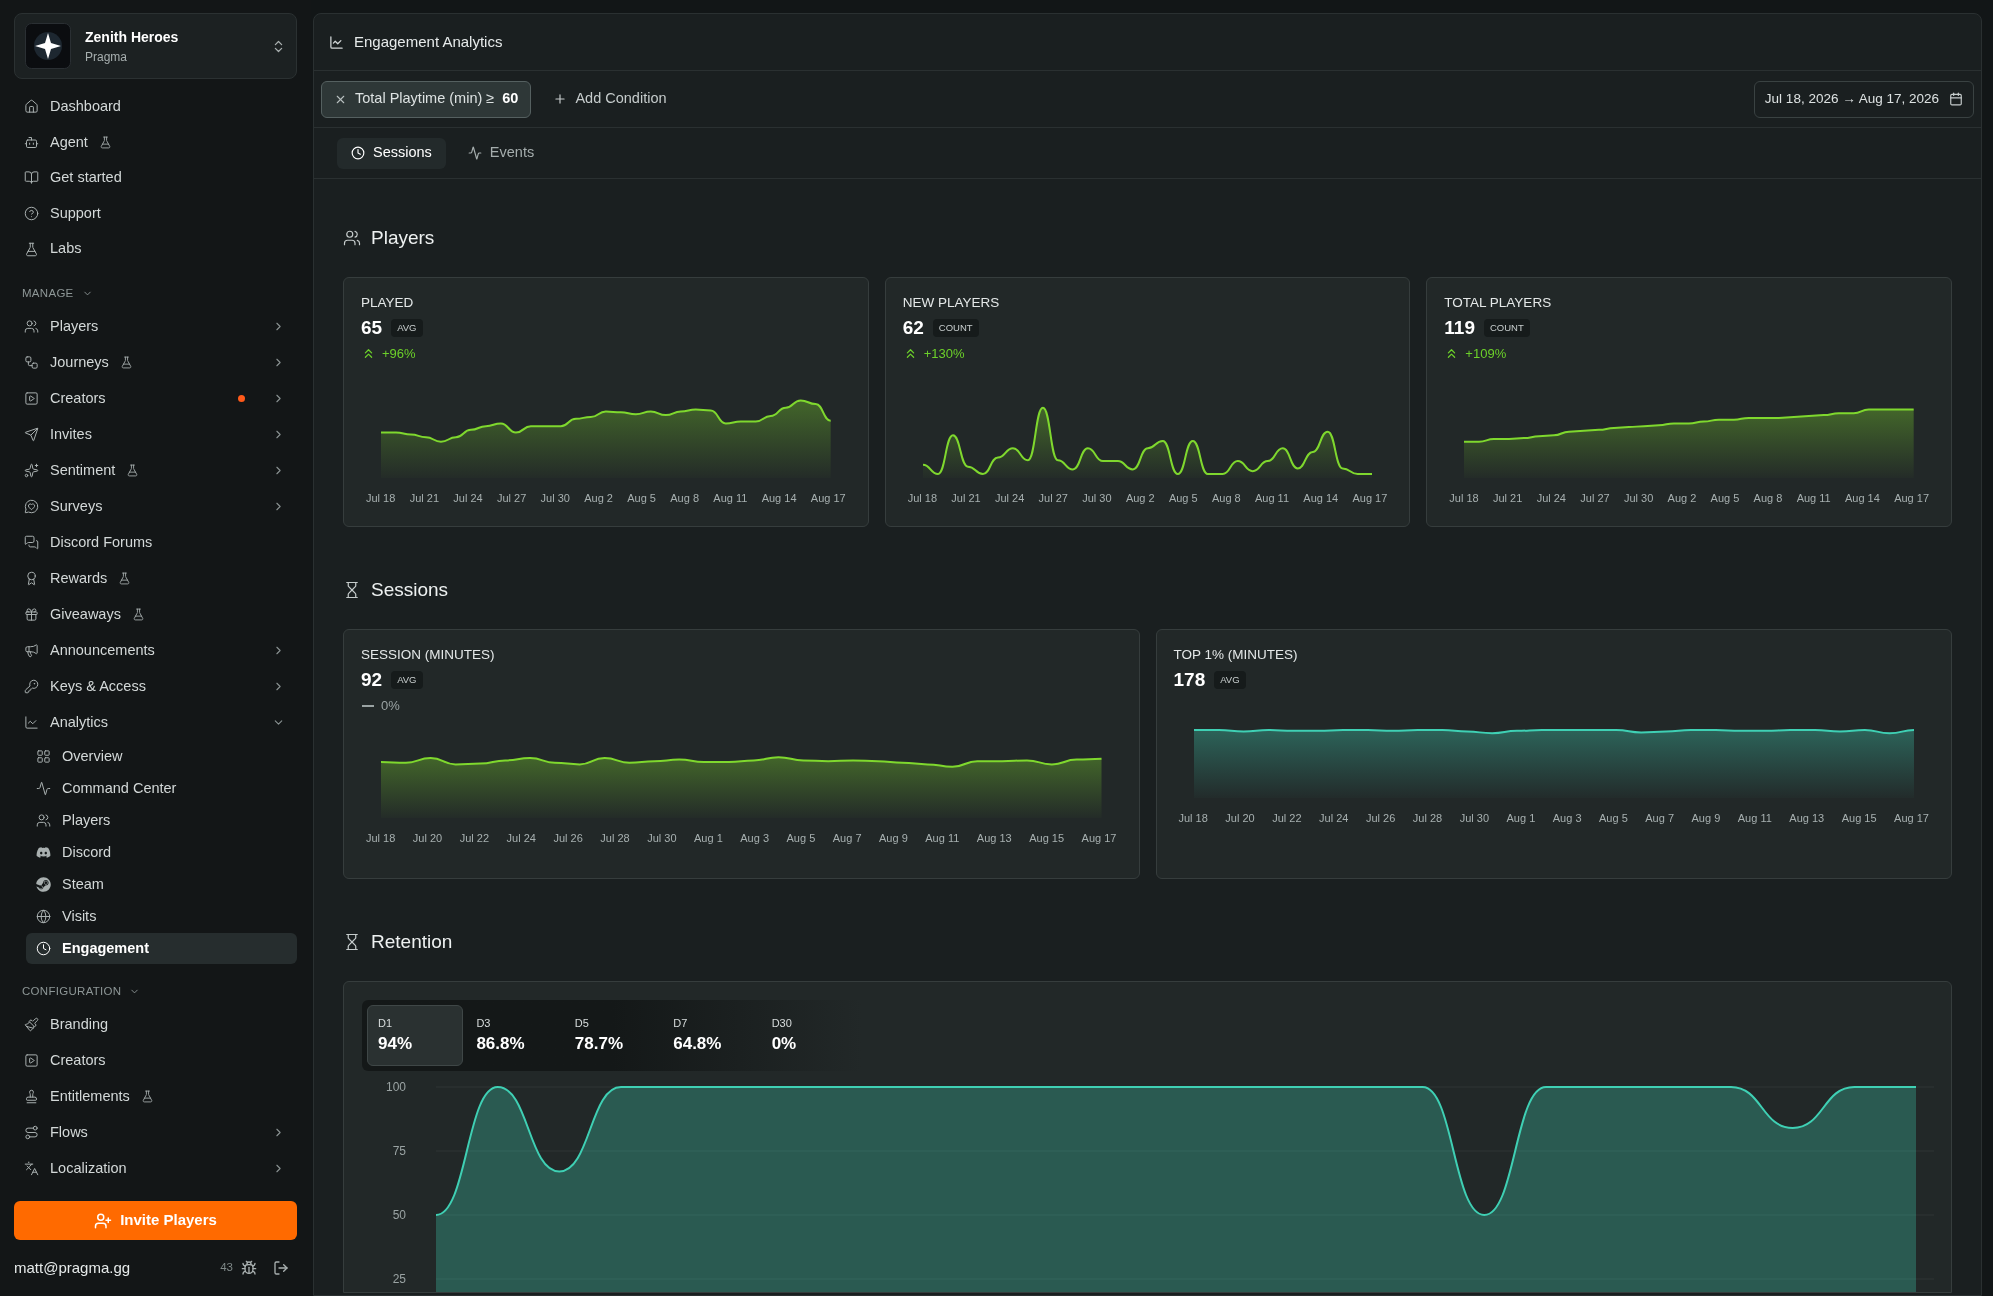 The image size is (1993, 1296). Describe the element at coordinates (31, 471) in the screenshot. I see `sparkles-icon` at that location.